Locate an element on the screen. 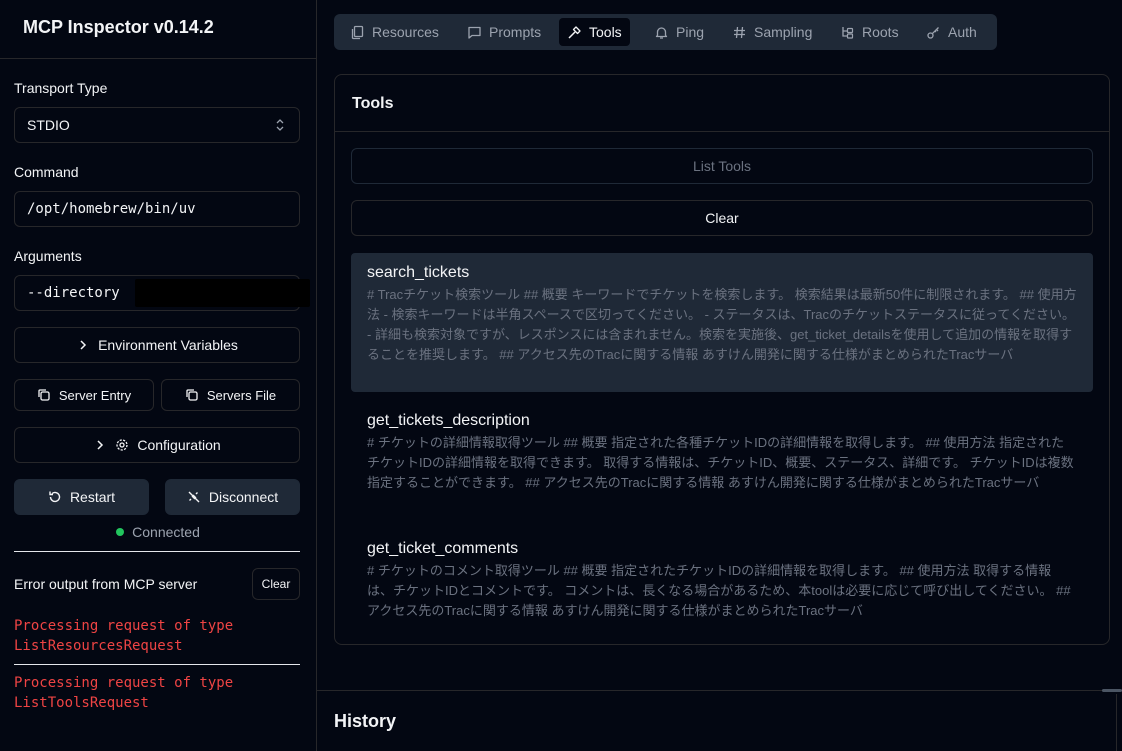 The image size is (1122, 751). list-tools-button: List Tools is located at coordinates (722, 166).